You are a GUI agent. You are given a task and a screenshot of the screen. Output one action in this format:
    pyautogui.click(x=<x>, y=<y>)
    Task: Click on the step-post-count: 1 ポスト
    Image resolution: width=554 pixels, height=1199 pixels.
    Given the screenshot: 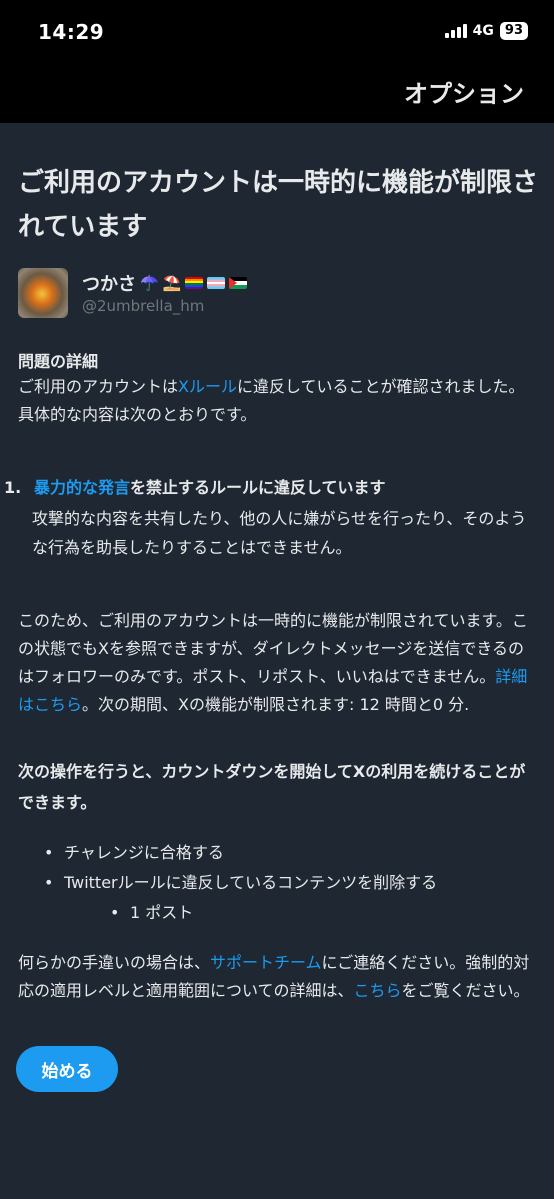 What is the action you would take?
    pyautogui.click(x=278, y=913)
    